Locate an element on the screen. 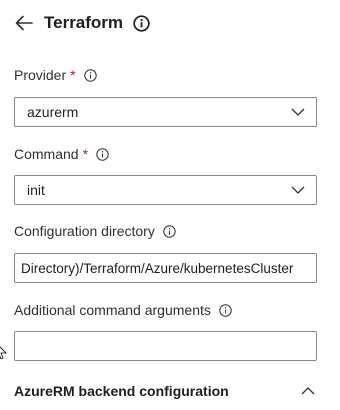 This screenshot has width=340, height=410. panel-header: Terraform is located at coordinates (82, 23).